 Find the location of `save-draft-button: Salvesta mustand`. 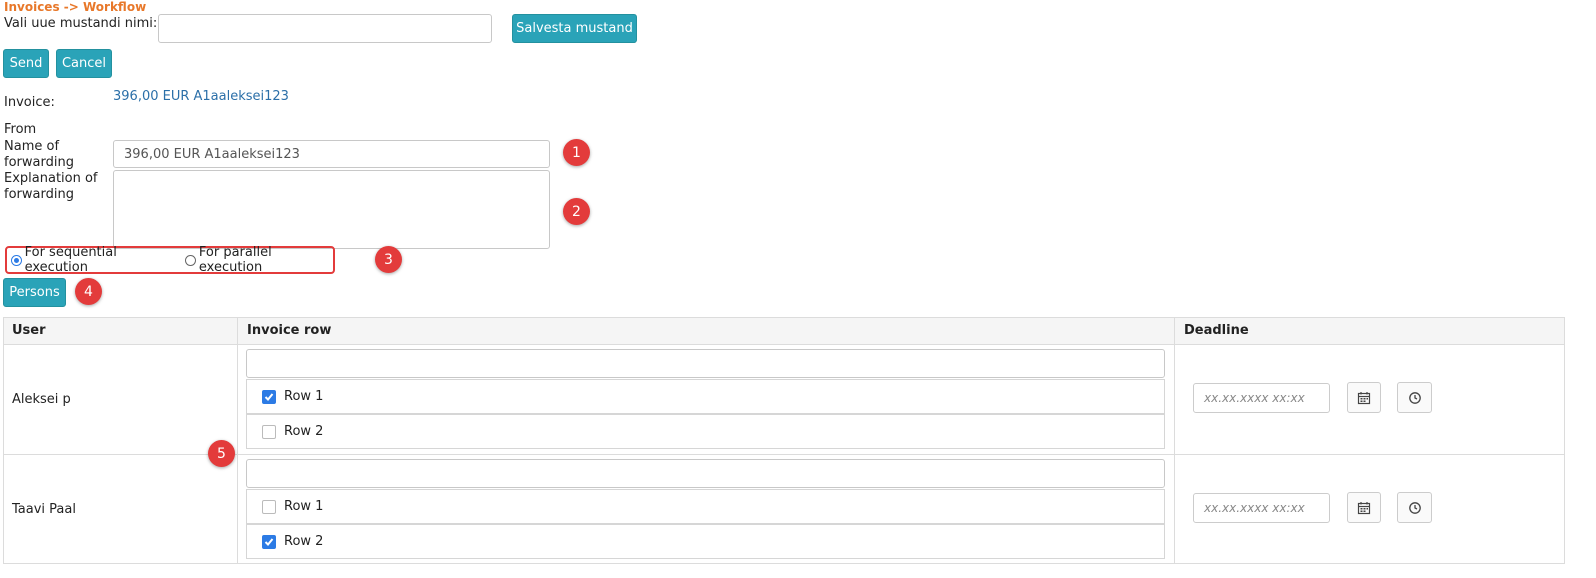

save-draft-button: Salvesta mustand is located at coordinates (574, 28).